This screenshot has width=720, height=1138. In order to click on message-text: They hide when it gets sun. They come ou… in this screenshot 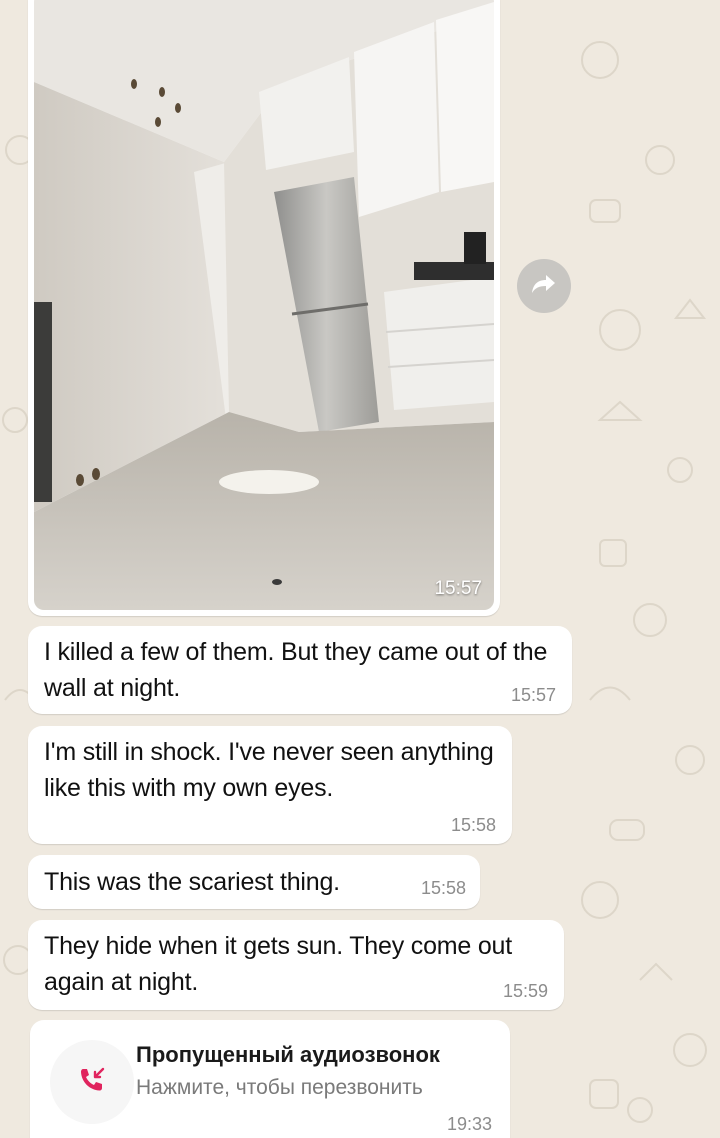, I will do `click(278, 964)`.